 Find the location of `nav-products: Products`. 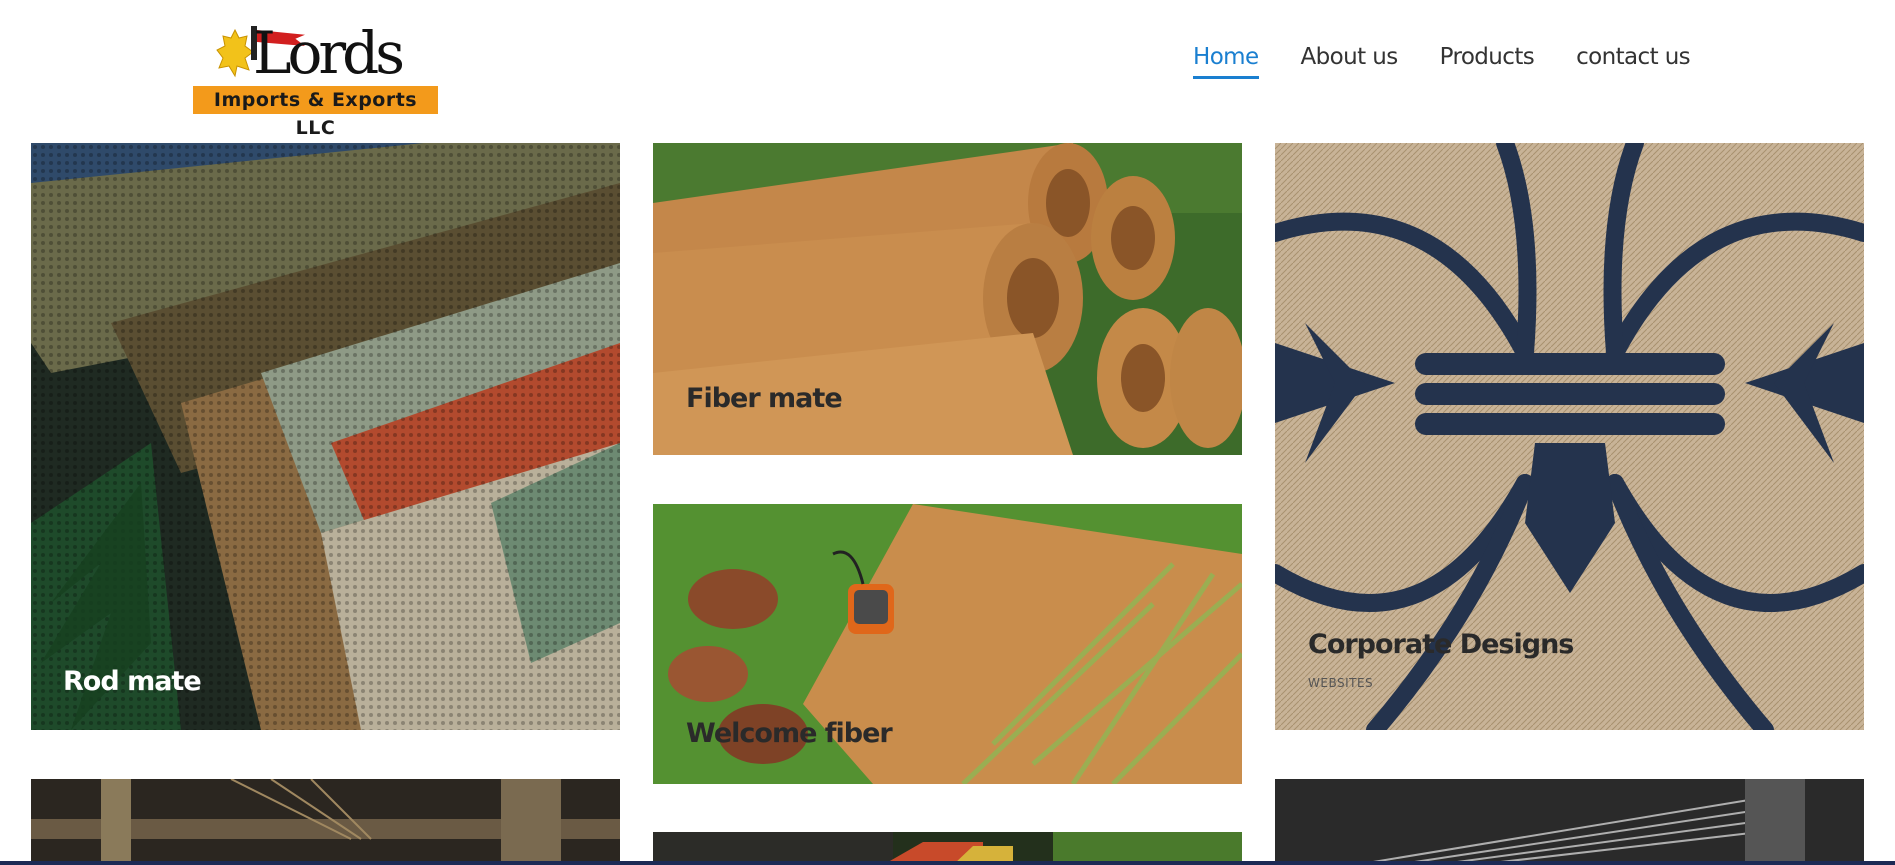

nav-products: Products is located at coordinates (1487, 61).